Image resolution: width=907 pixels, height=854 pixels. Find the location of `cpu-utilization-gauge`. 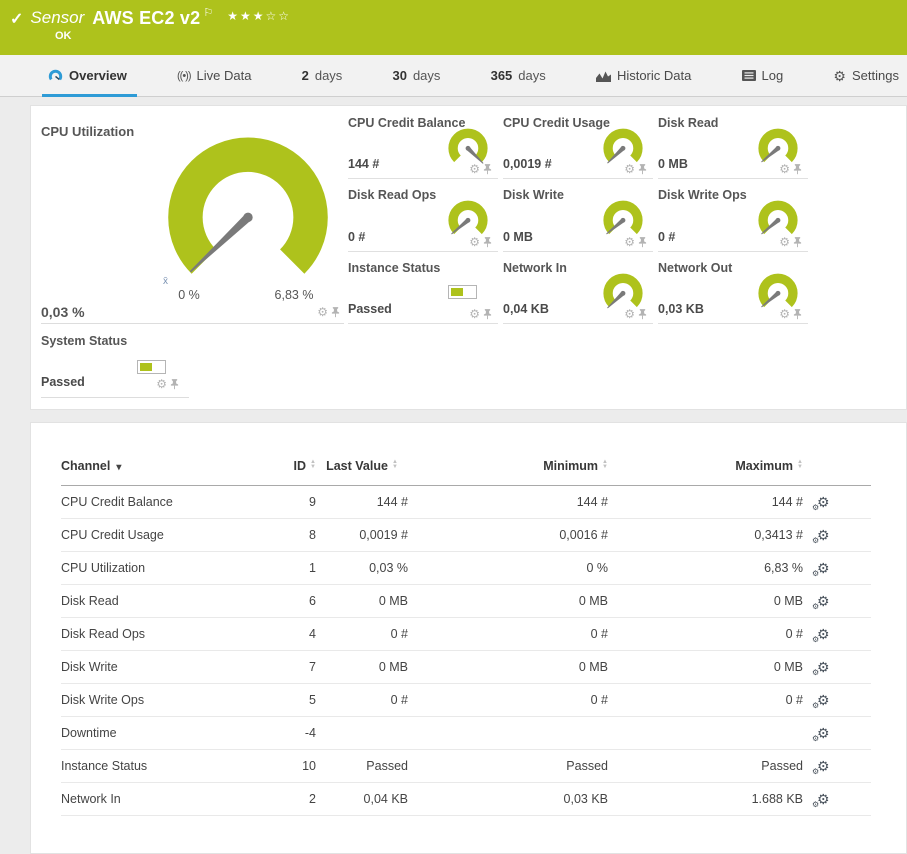

cpu-utilization-gauge is located at coordinates (248, 205).